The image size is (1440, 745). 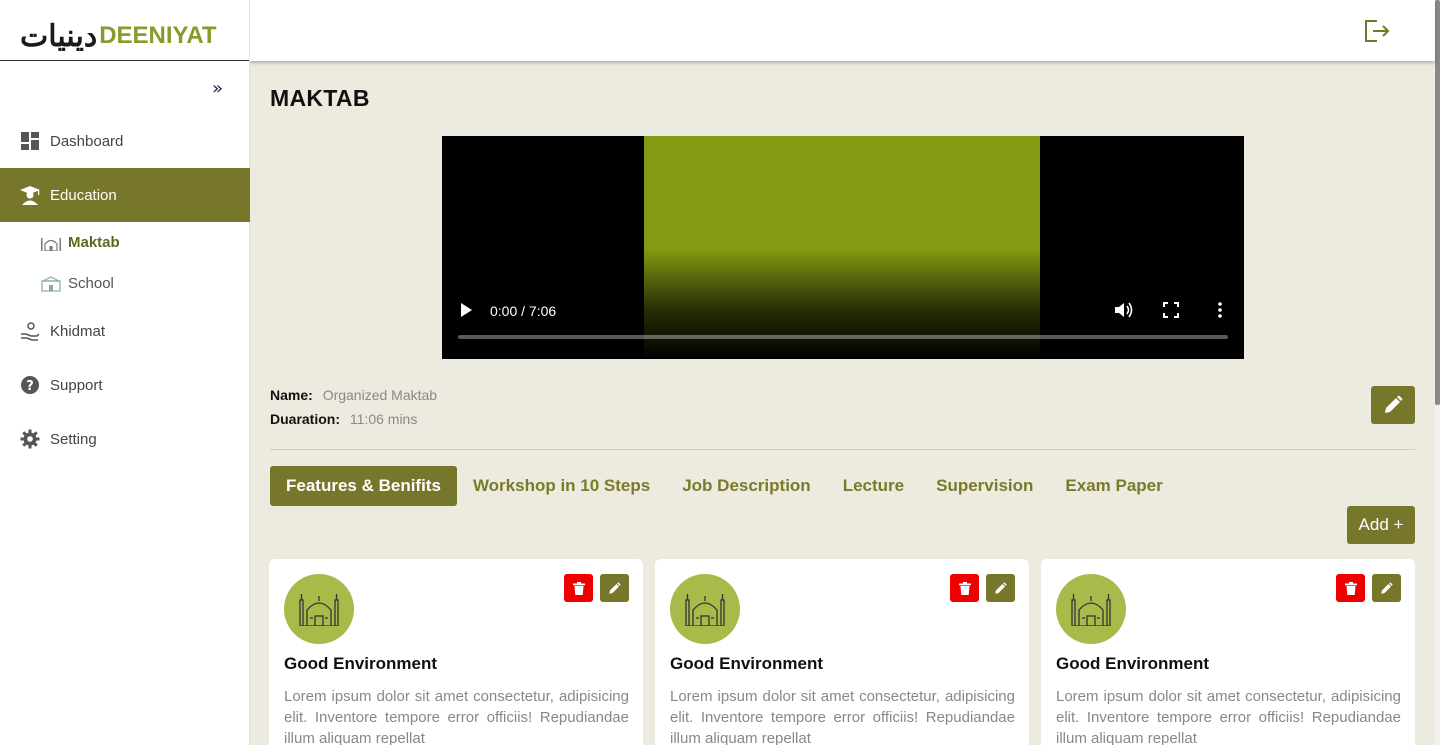 I want to click on name-value: Organized Maktab, so click(x=380, y=395).